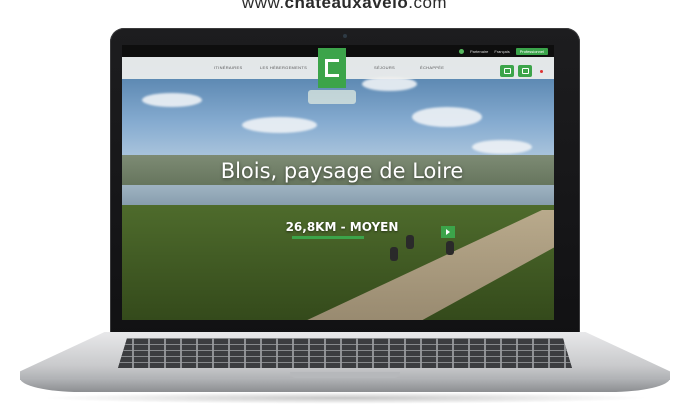 This screenshot has height=410, width=689. What do you see at coordinates (283, 67) in the screenshot?
I see `nav-item-hebergements: LES HÉBERGEMENTS` at bounding box center [283, 67].